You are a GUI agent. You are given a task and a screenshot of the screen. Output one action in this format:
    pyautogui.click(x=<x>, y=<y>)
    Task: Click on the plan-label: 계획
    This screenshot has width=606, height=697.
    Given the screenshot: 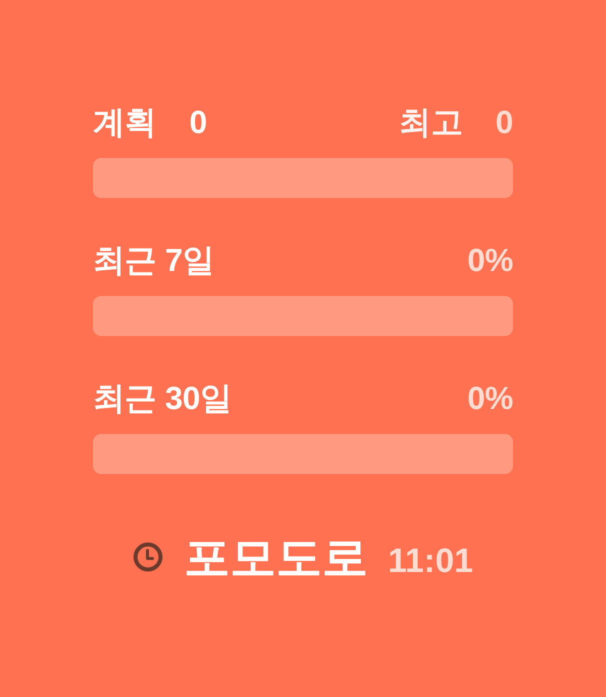 What is the action you would take?
    pyautogui.click(x=124, y=122)
    